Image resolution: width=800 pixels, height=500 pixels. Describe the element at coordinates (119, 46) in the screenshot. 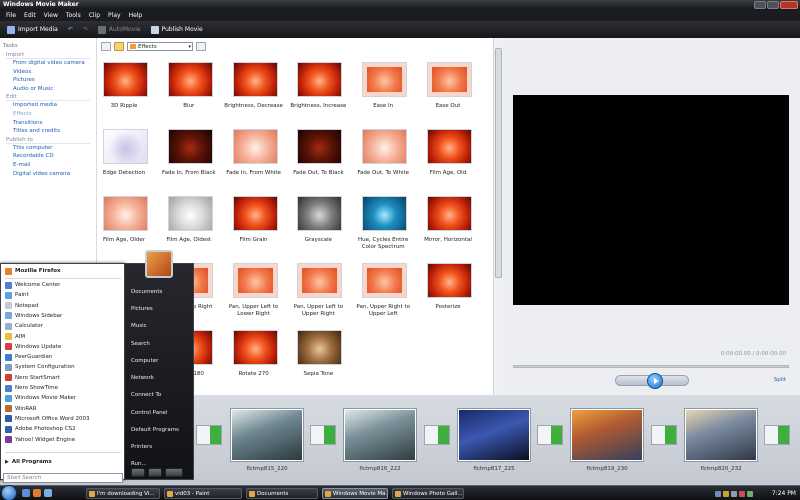

I see `folder-icon` at that location.